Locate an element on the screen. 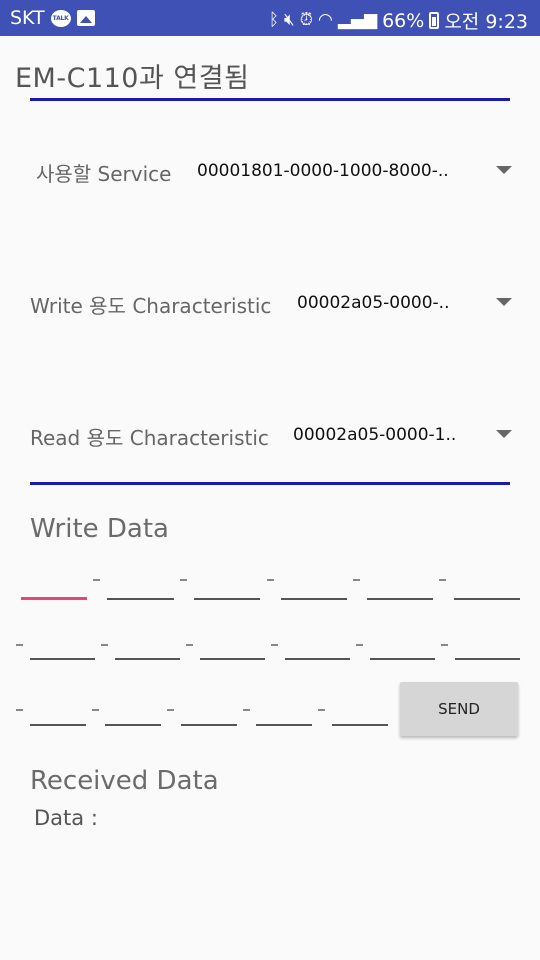 This screenshot has width=540, height=960. page-title: EM-C110과 연결됨 is located at coordinates (132, 78).